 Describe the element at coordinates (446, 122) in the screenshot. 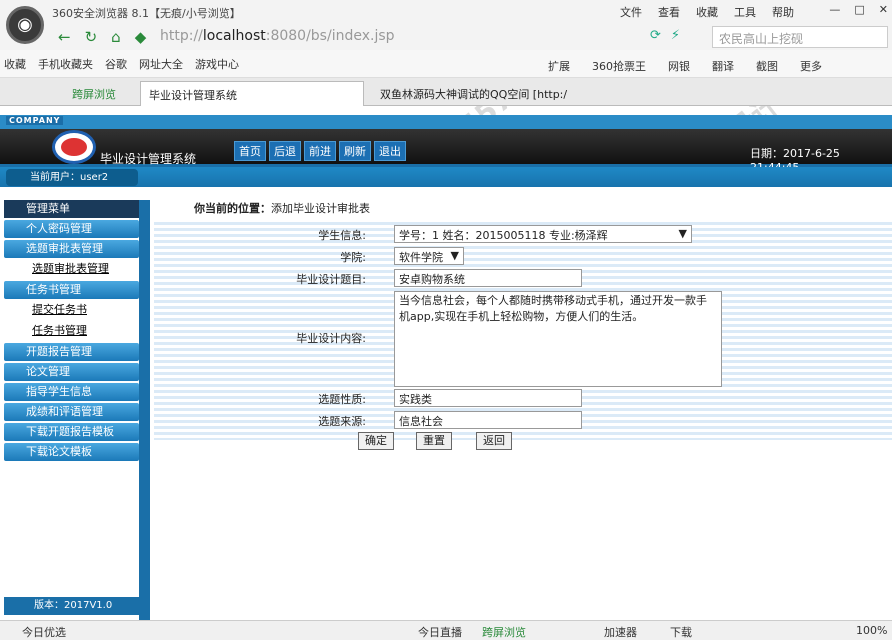

I see `company-strip: COMPANY` at that location.